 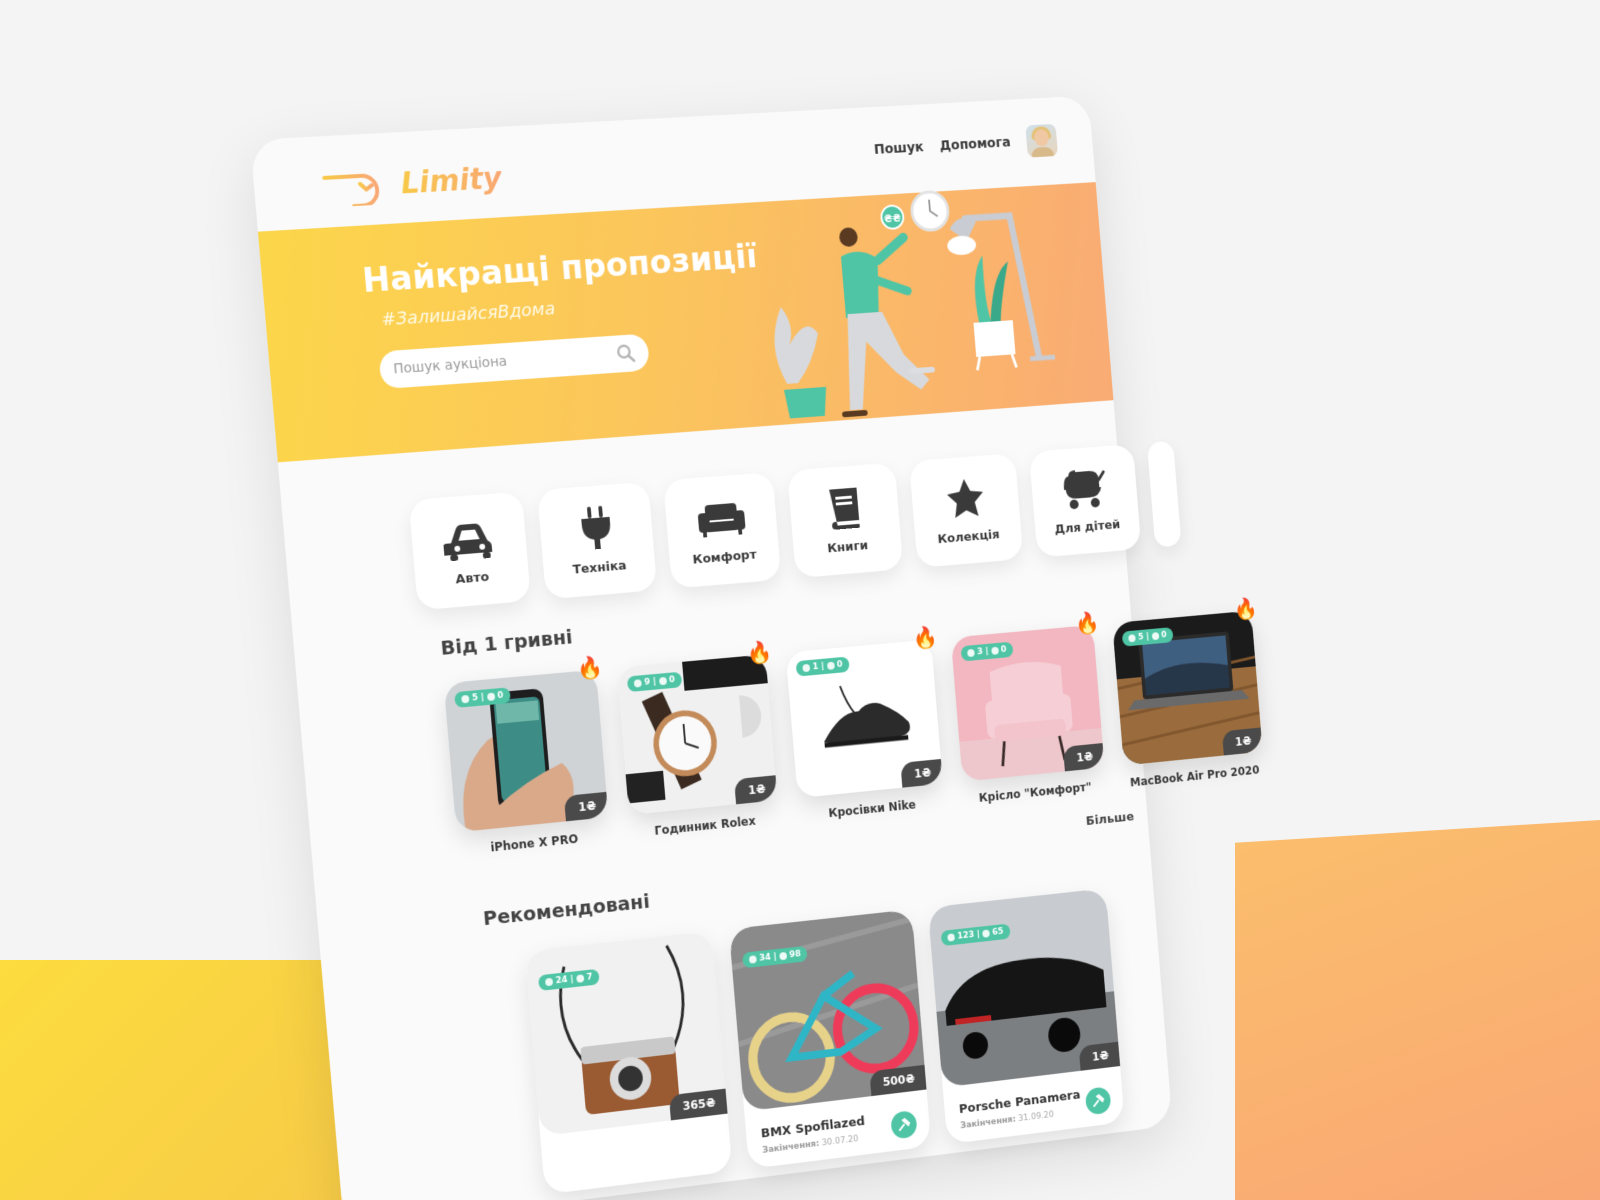 I want to click on product-card: 9 | 0 1₴ 🔥 Годинник Rolex, so click(x=698, y=740).